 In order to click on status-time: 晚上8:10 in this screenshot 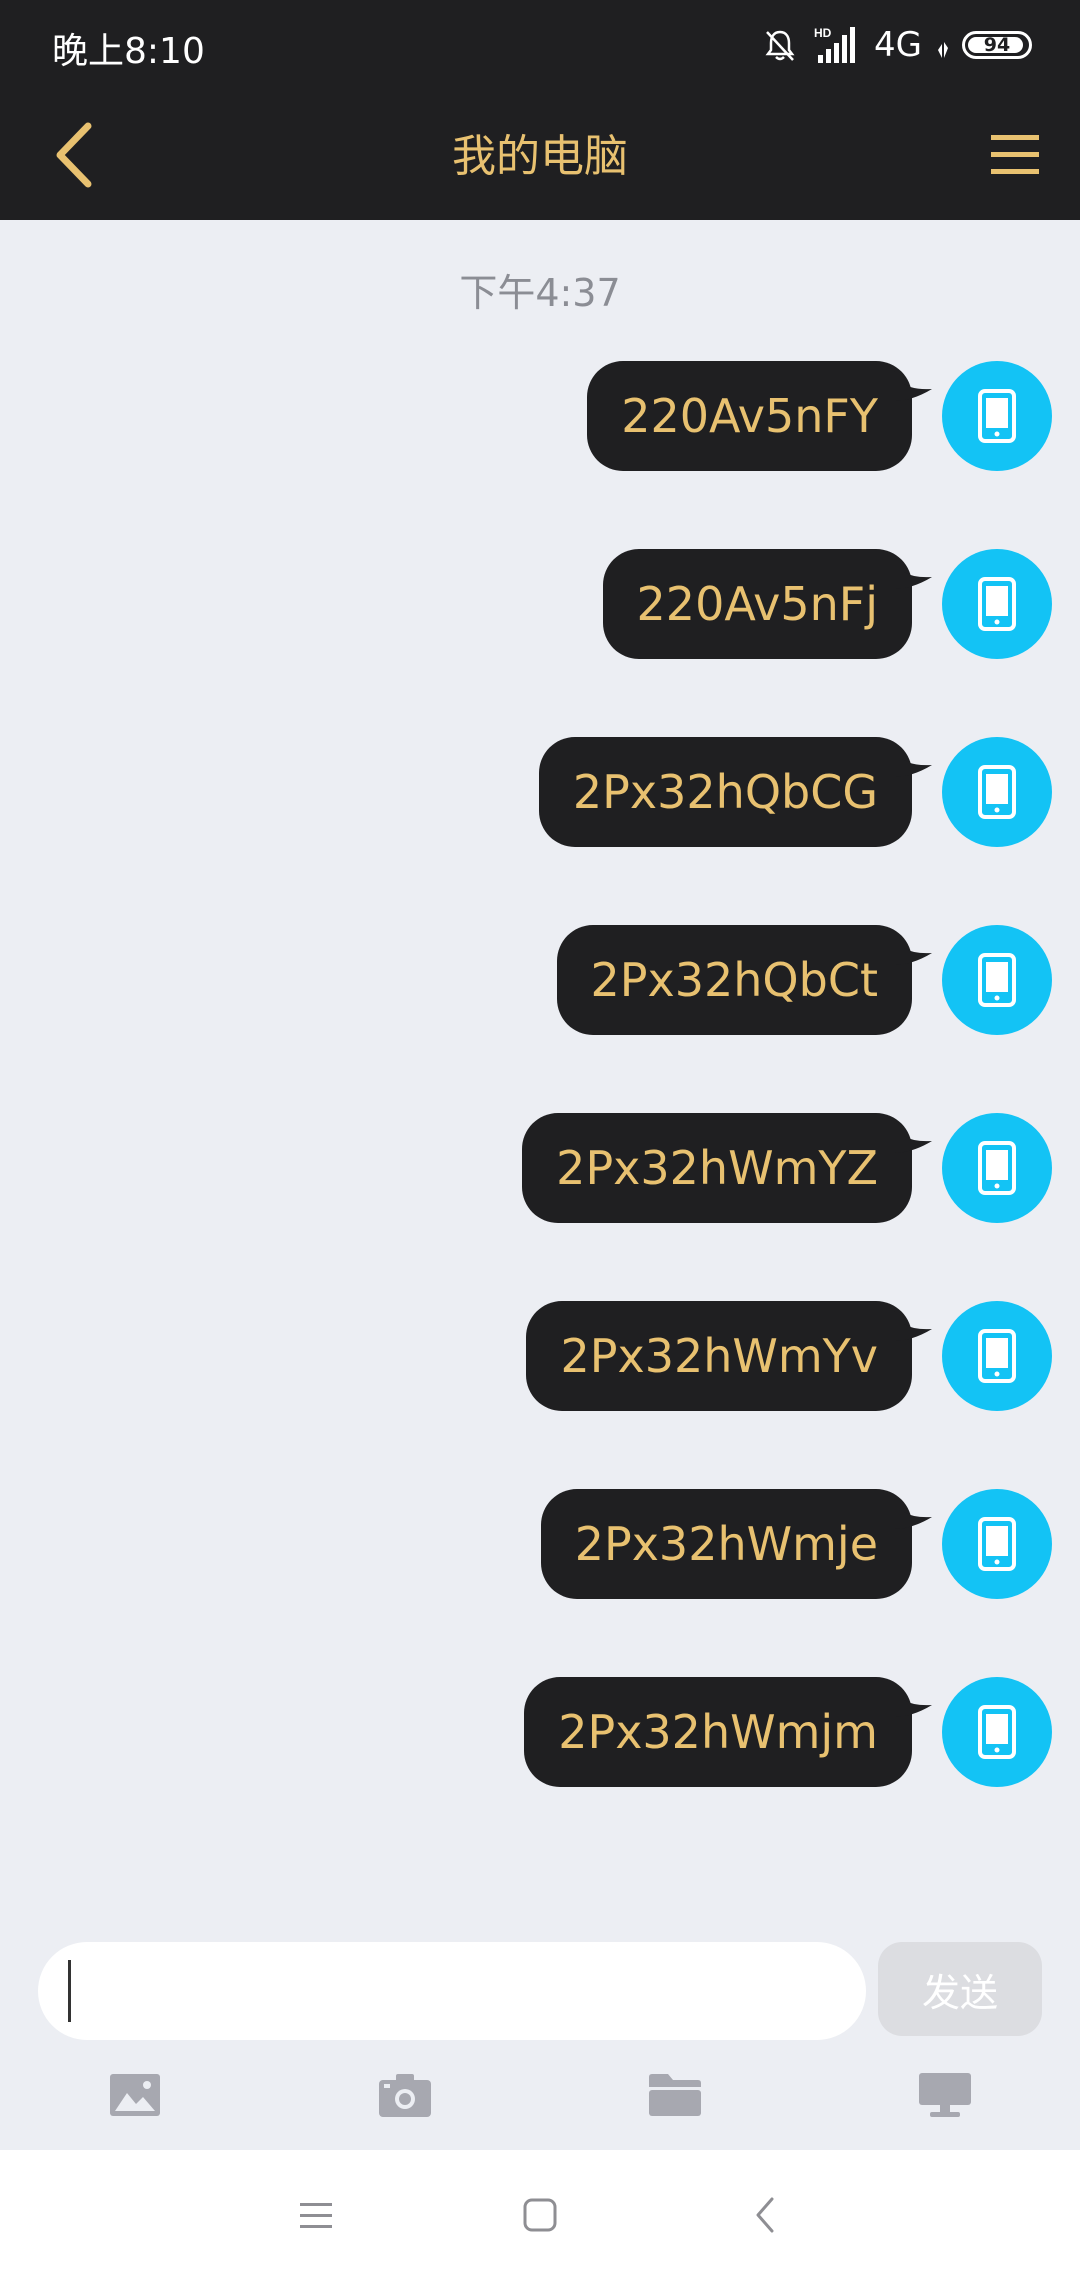, I will do `click(128, 51)`.